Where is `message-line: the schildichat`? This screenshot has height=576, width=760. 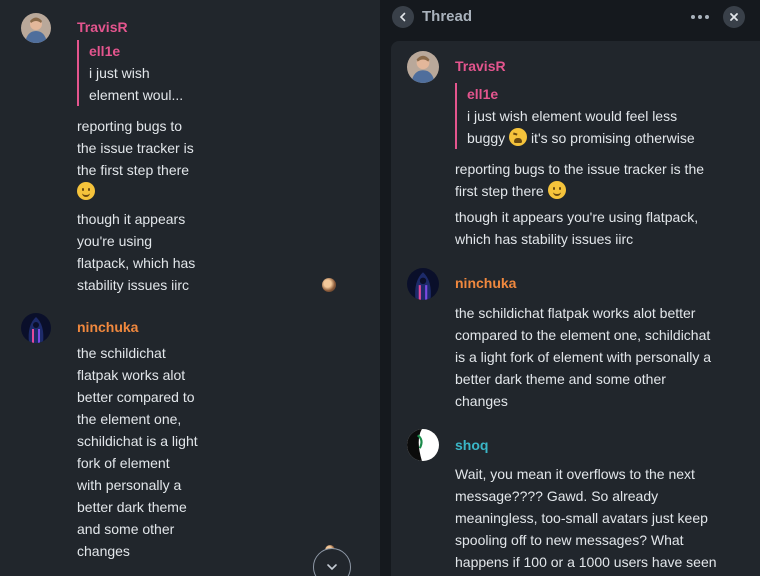
message-line: the schildichat is located at coordinates (121, 353).